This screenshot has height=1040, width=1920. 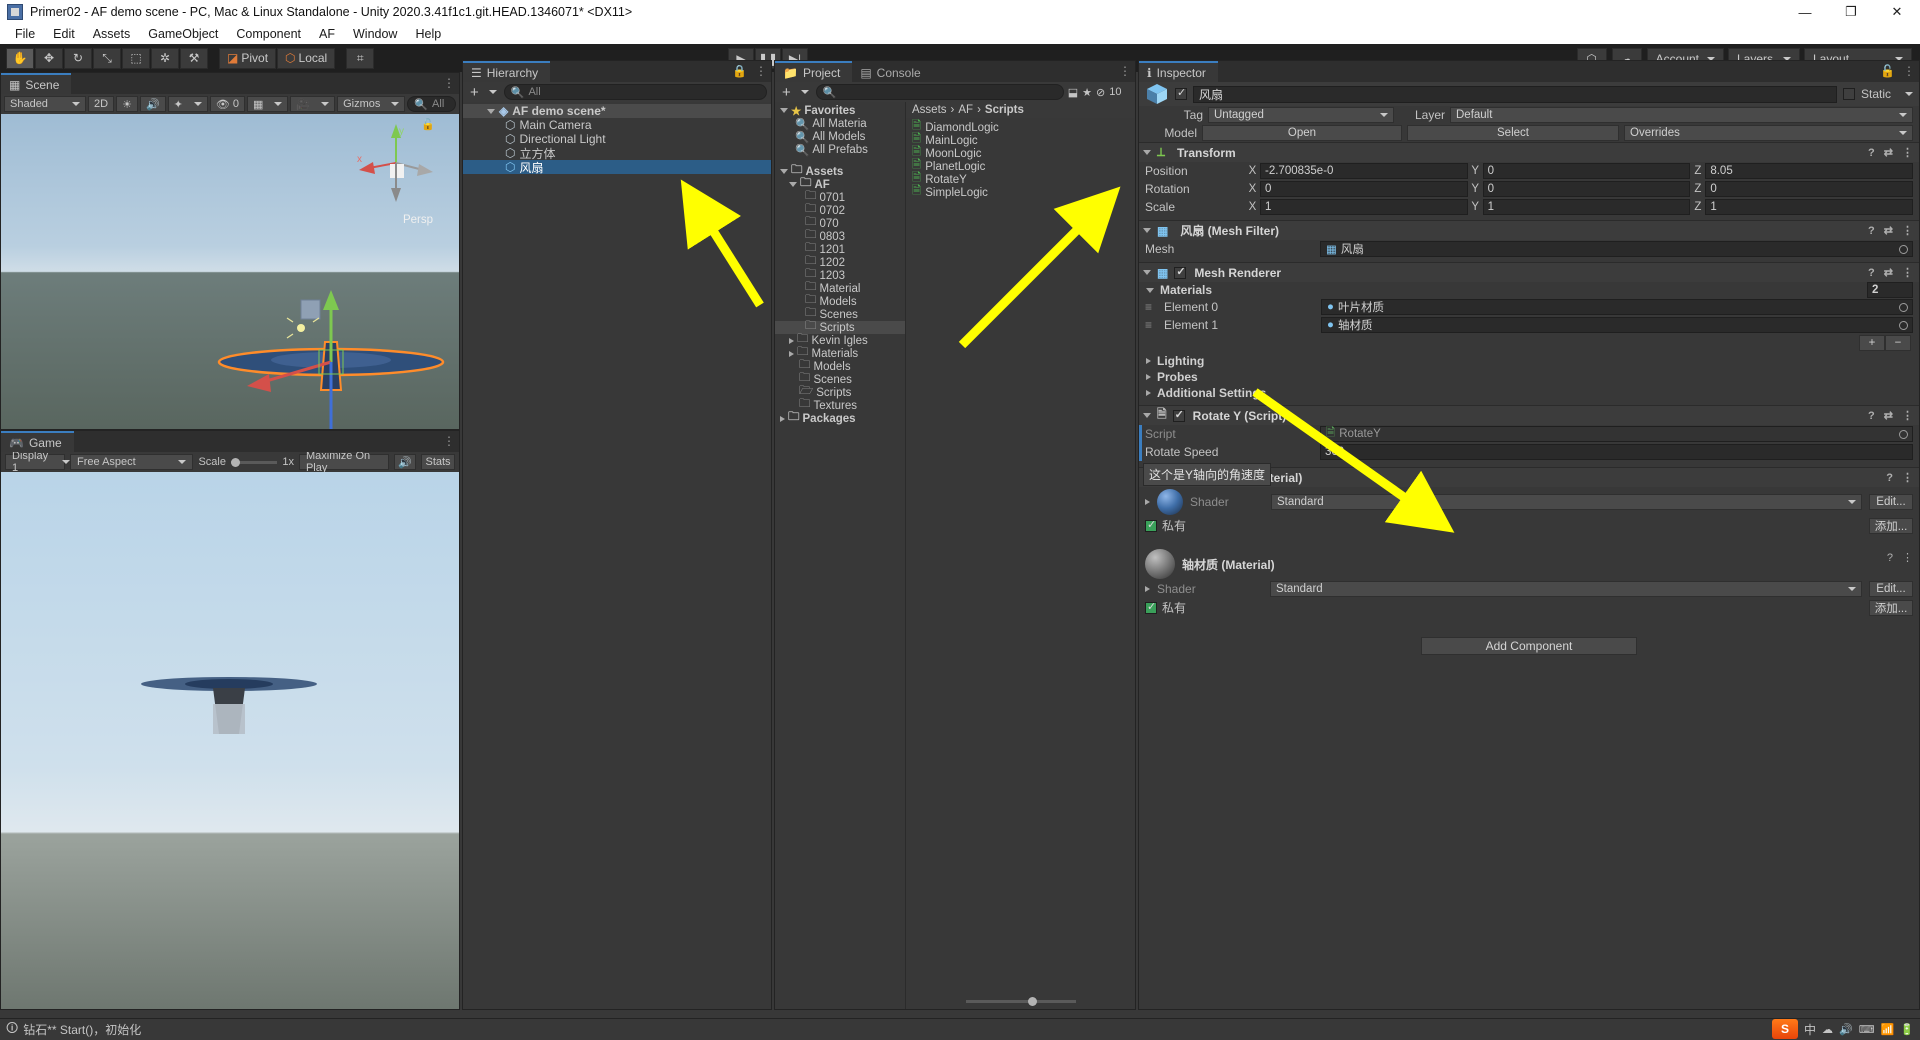 I want to click on scene-search-input: 🔍 All, so click(x=431, y=104).